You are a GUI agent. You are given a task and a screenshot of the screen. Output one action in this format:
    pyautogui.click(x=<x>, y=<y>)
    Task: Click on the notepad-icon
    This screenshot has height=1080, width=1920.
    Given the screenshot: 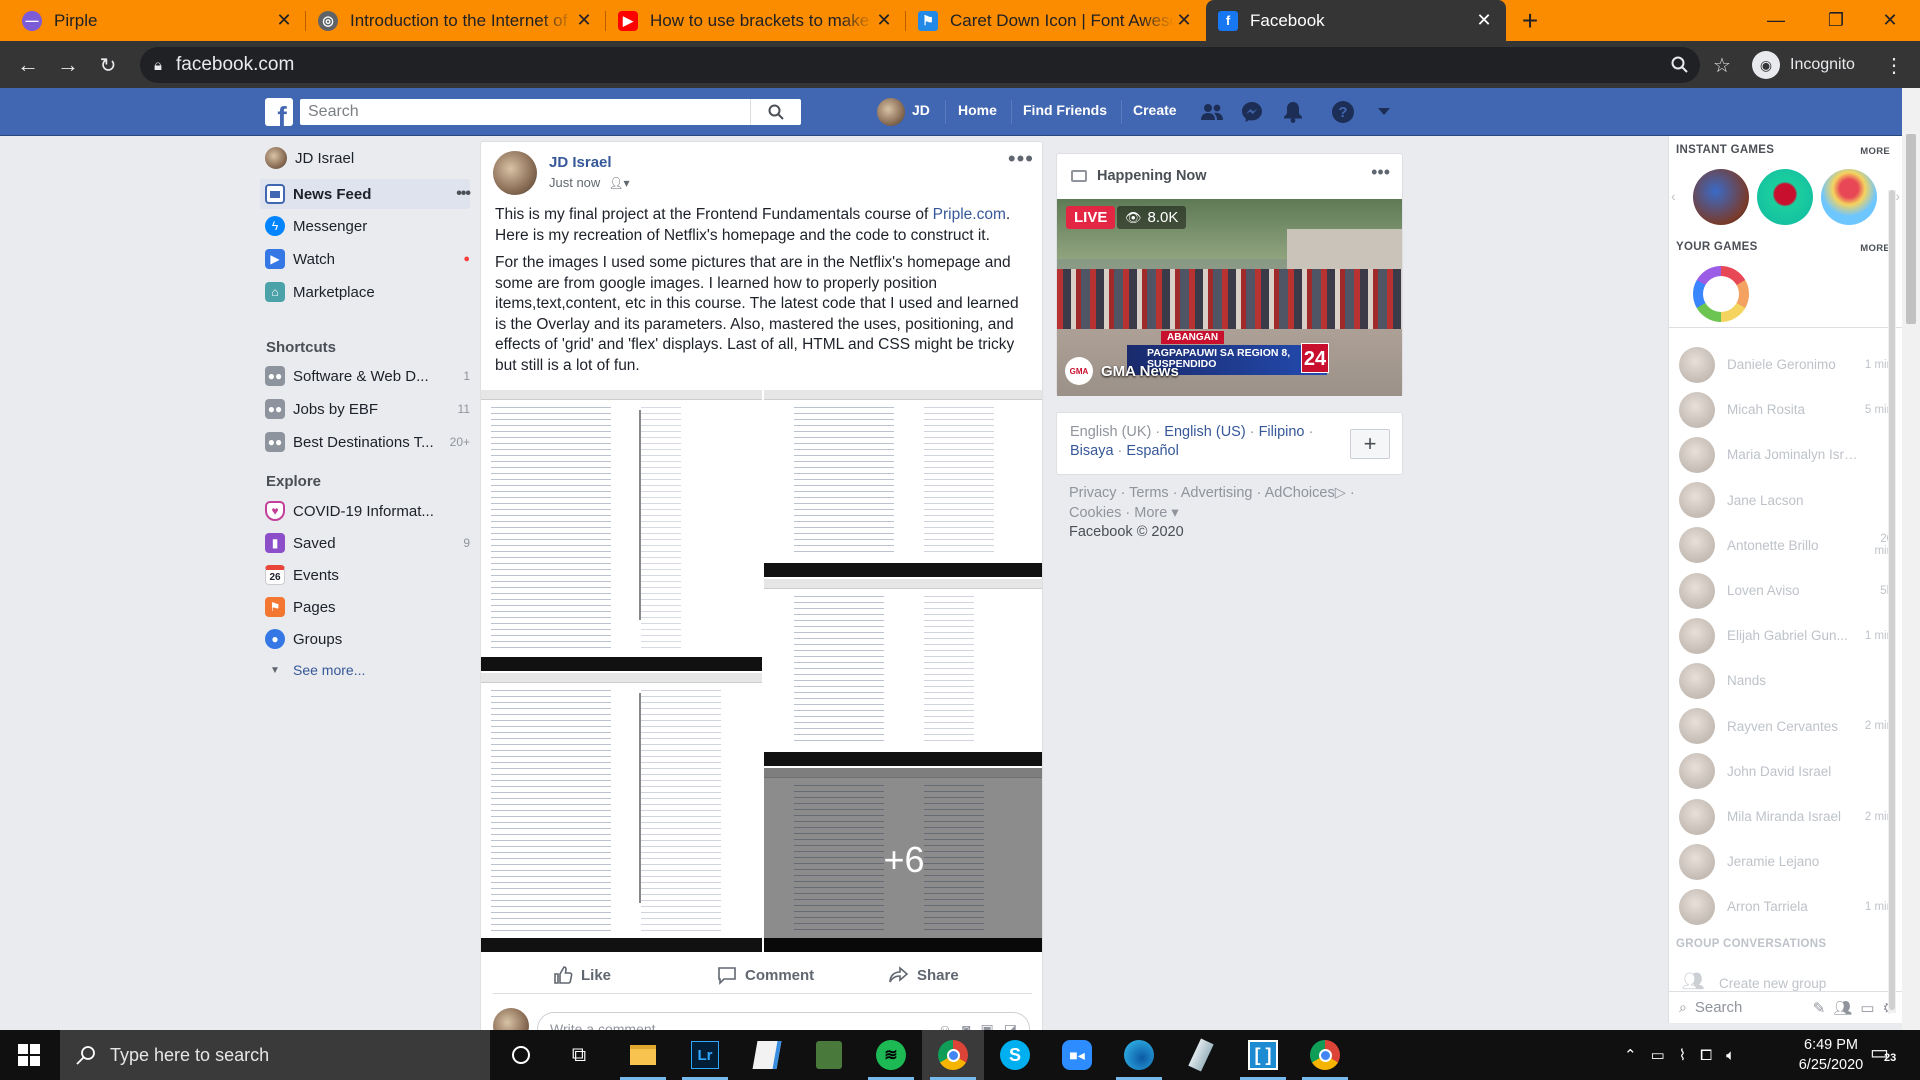 What is the action you would take?
    pyautogui.click(x=767, y=1055)
    